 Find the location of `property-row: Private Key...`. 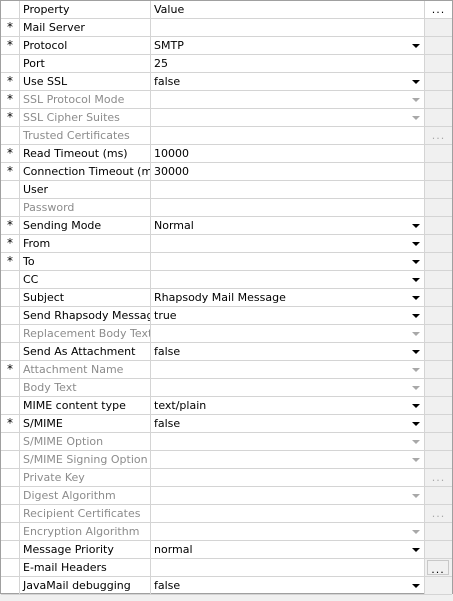

property-row: Private Key... is located at coordinates (226, 478).